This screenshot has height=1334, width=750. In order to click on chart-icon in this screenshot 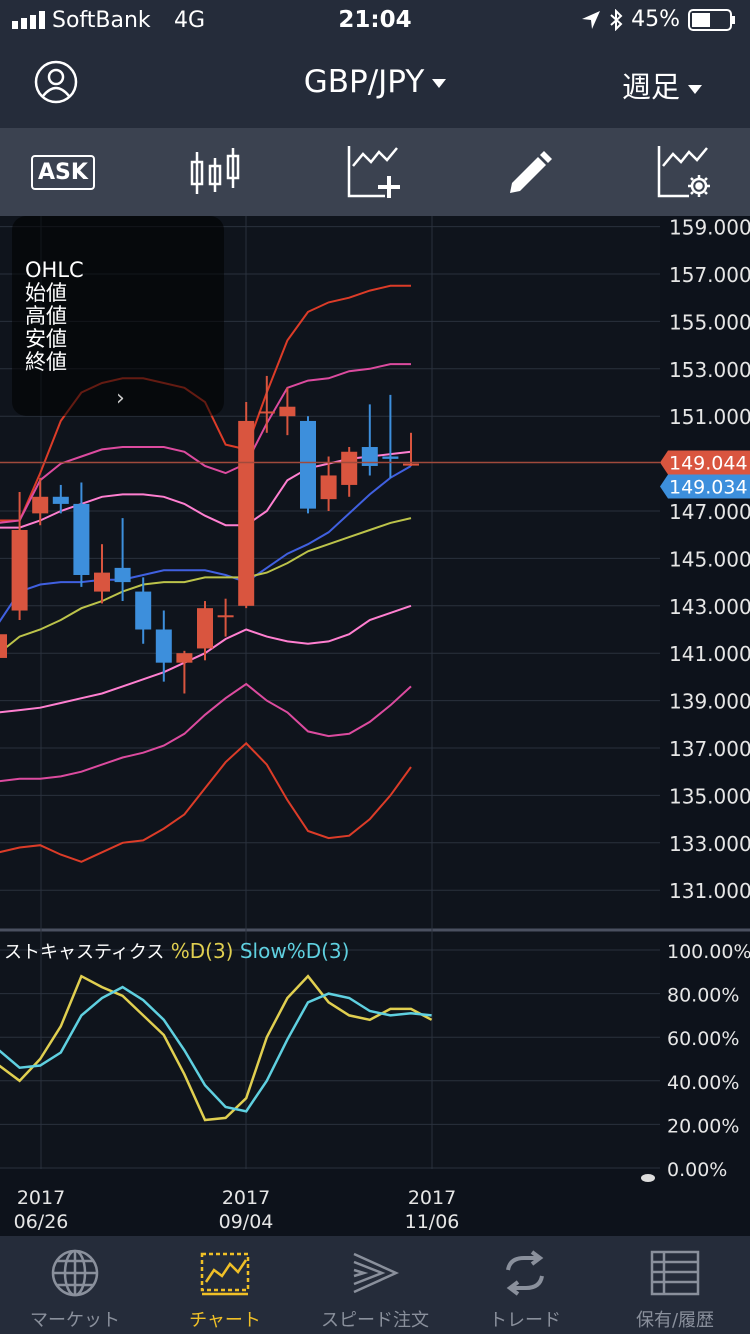, I will do `click(225, 1274)`.